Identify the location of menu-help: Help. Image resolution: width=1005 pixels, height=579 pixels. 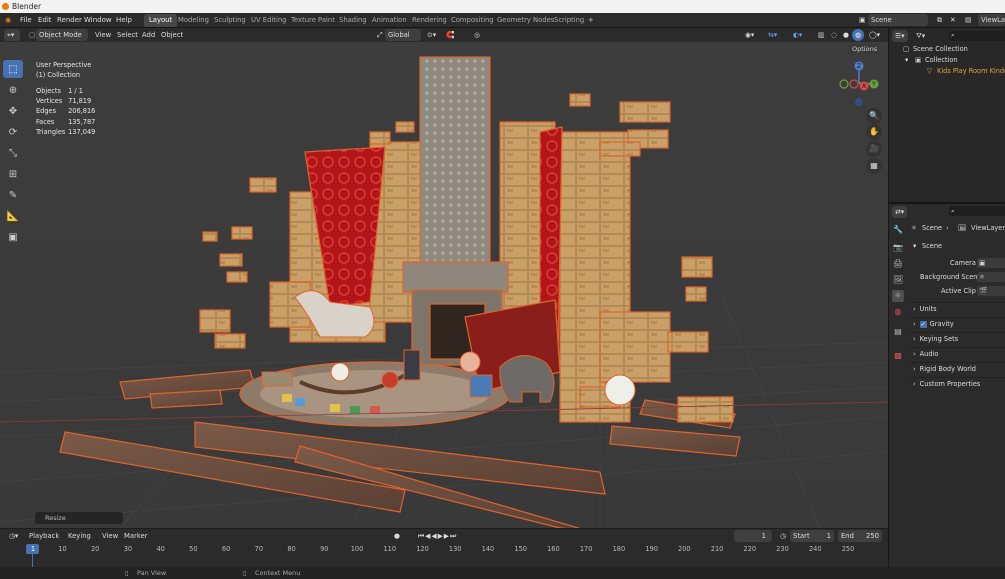
(124, 20).